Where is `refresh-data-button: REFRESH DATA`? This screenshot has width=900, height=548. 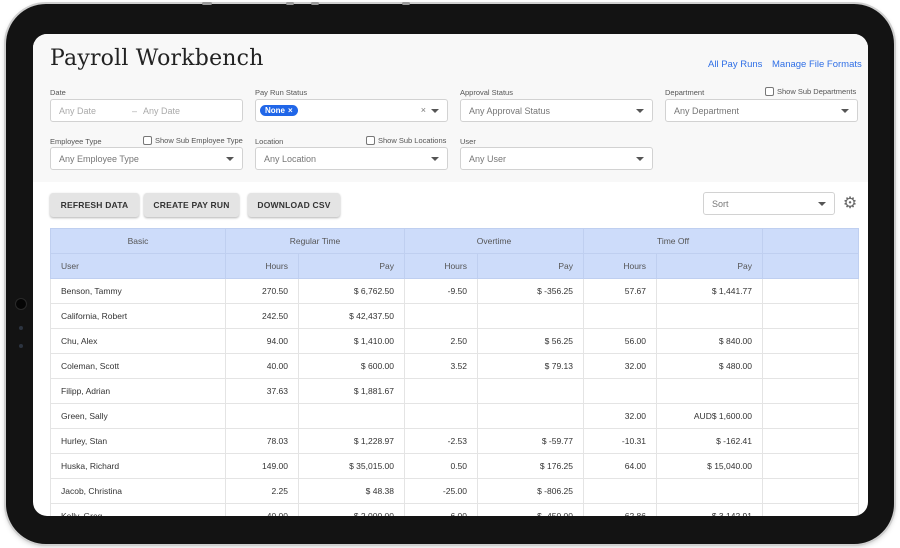 refresh-data-button: REFRESH DATA is located at coordinates (94, 205).